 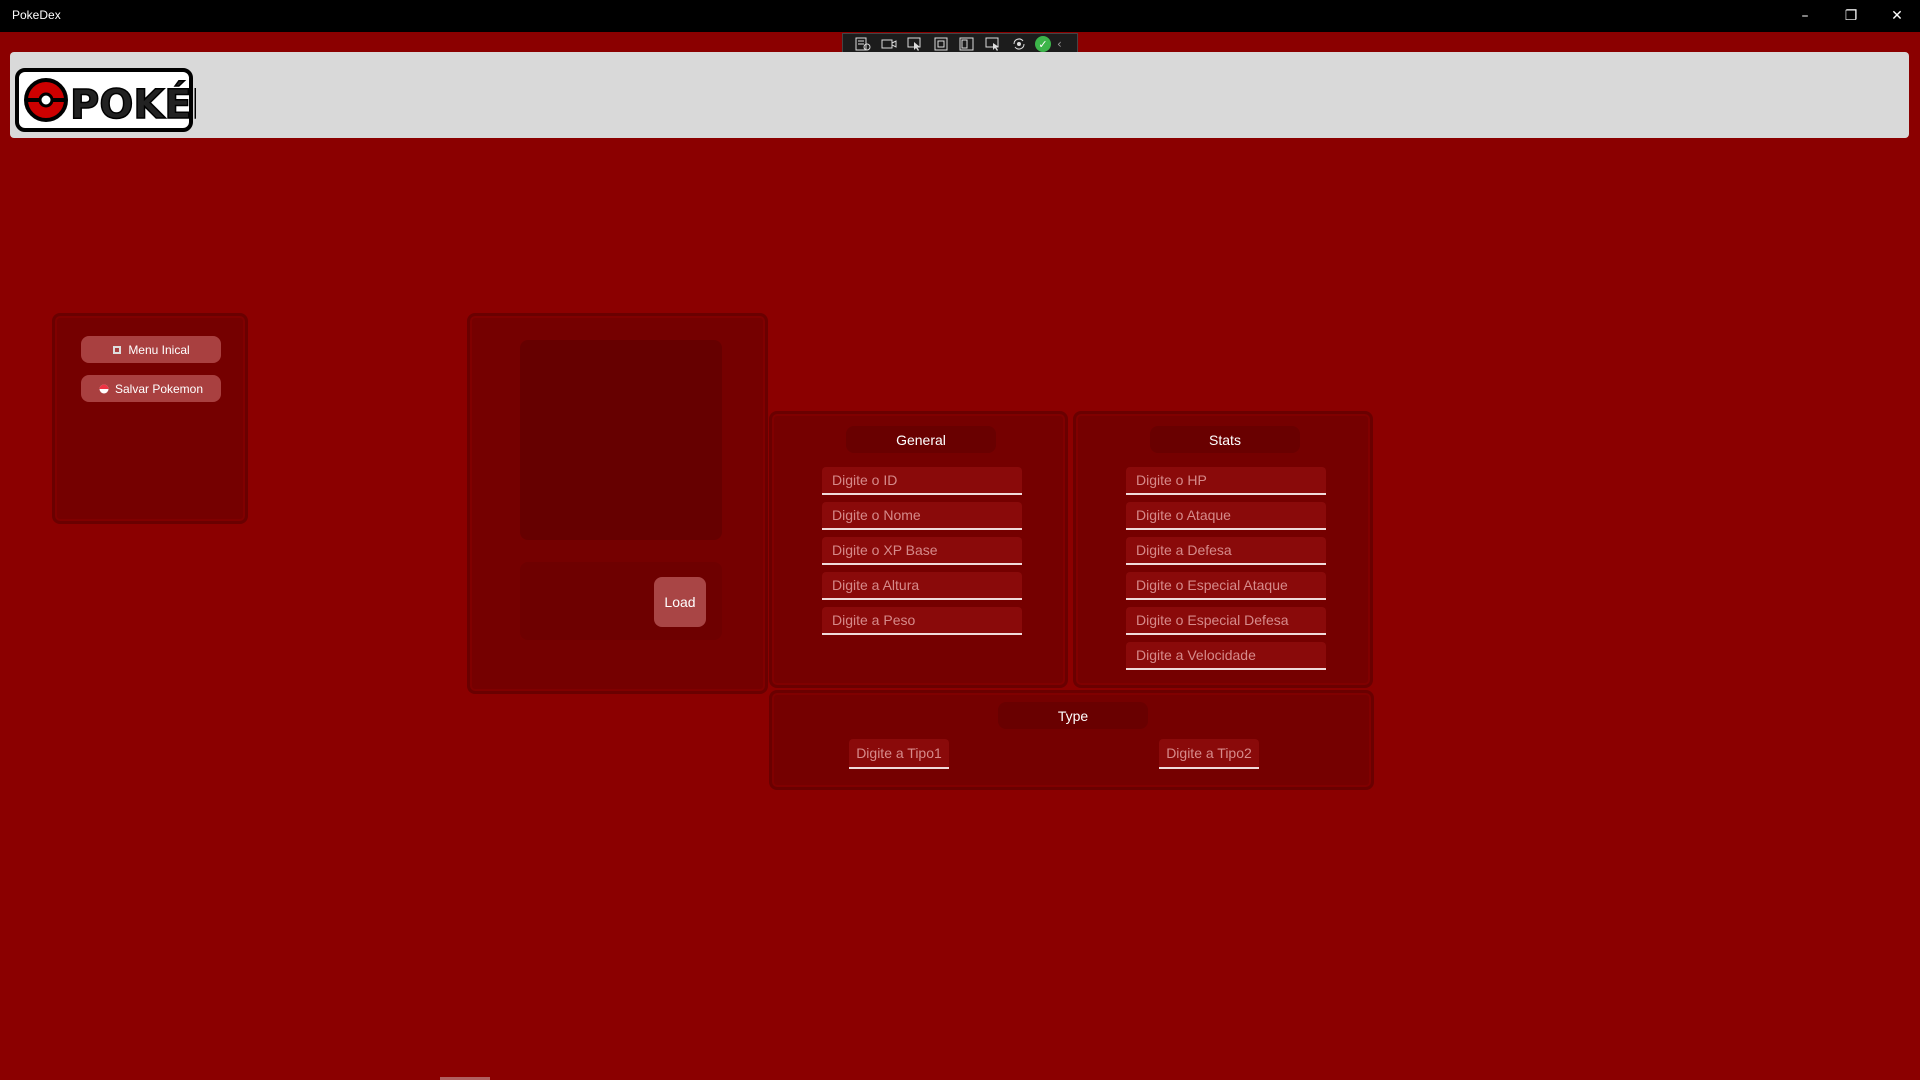 What do you see at coordinates (1226, 621) in the screenshot?
I see `especial-defesa-input: Digite o Especial Defesa` at bounding box center [1226, 621].